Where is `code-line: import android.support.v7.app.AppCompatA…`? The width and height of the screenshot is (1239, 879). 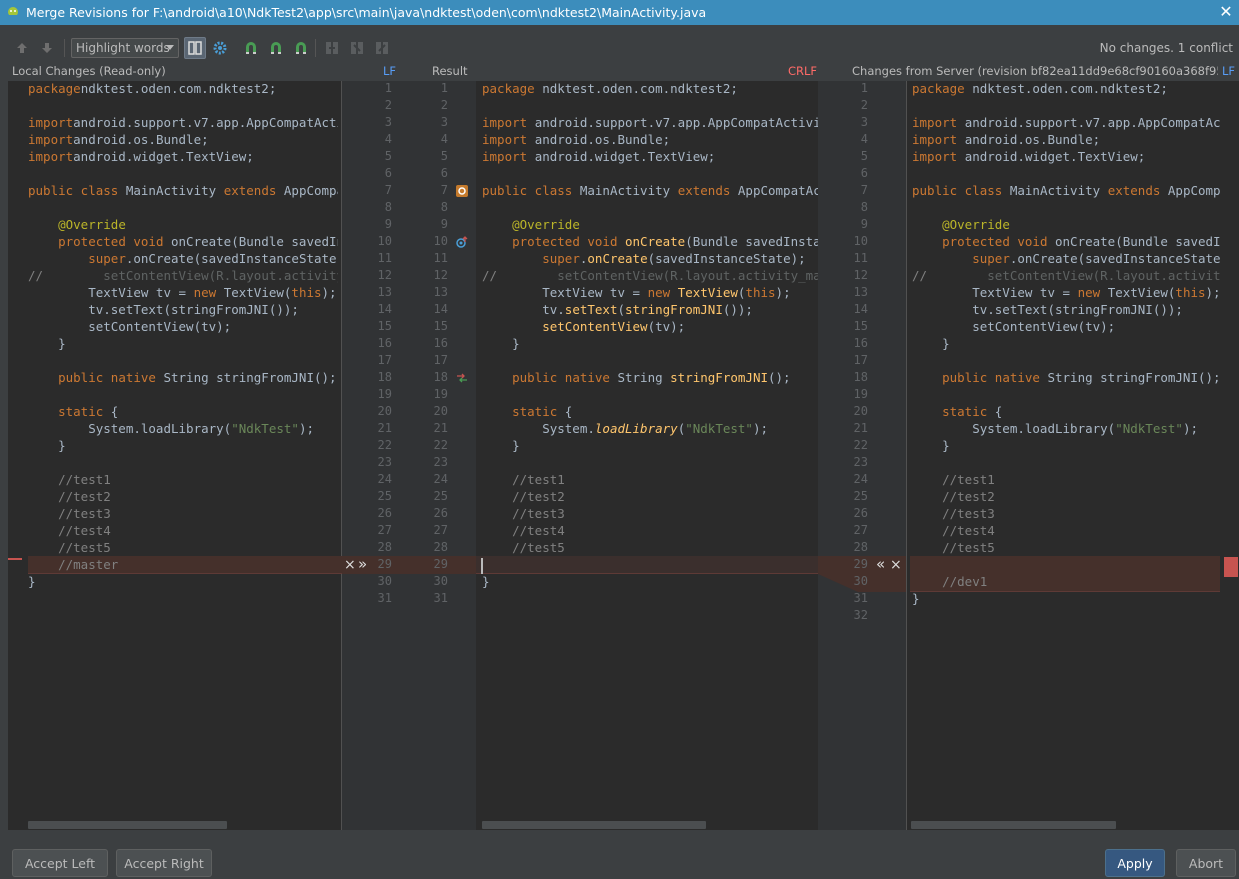
code-line: import android.support.v7.app.AppCompatA… is located at coordinates (650, 122).